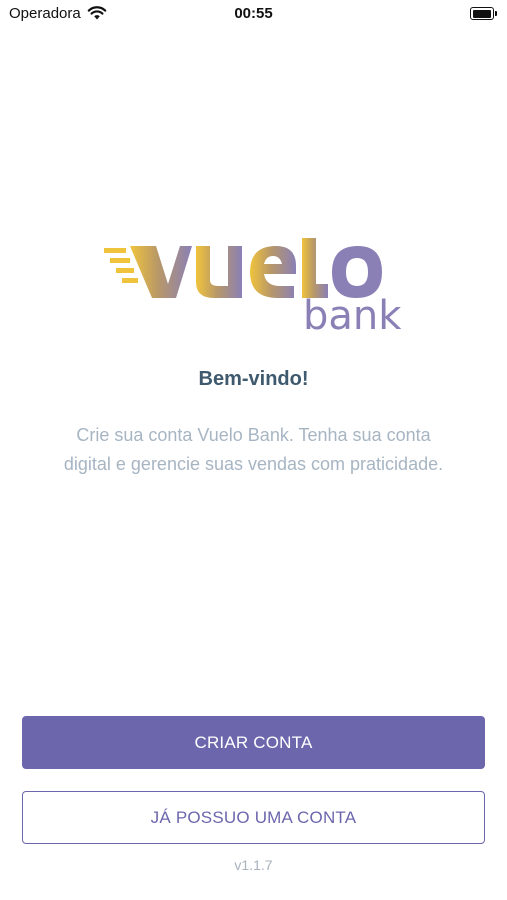  Describe the element at coordinates (253, 865) in the screenshot. I see `app-version: v1.1.7` at that location.